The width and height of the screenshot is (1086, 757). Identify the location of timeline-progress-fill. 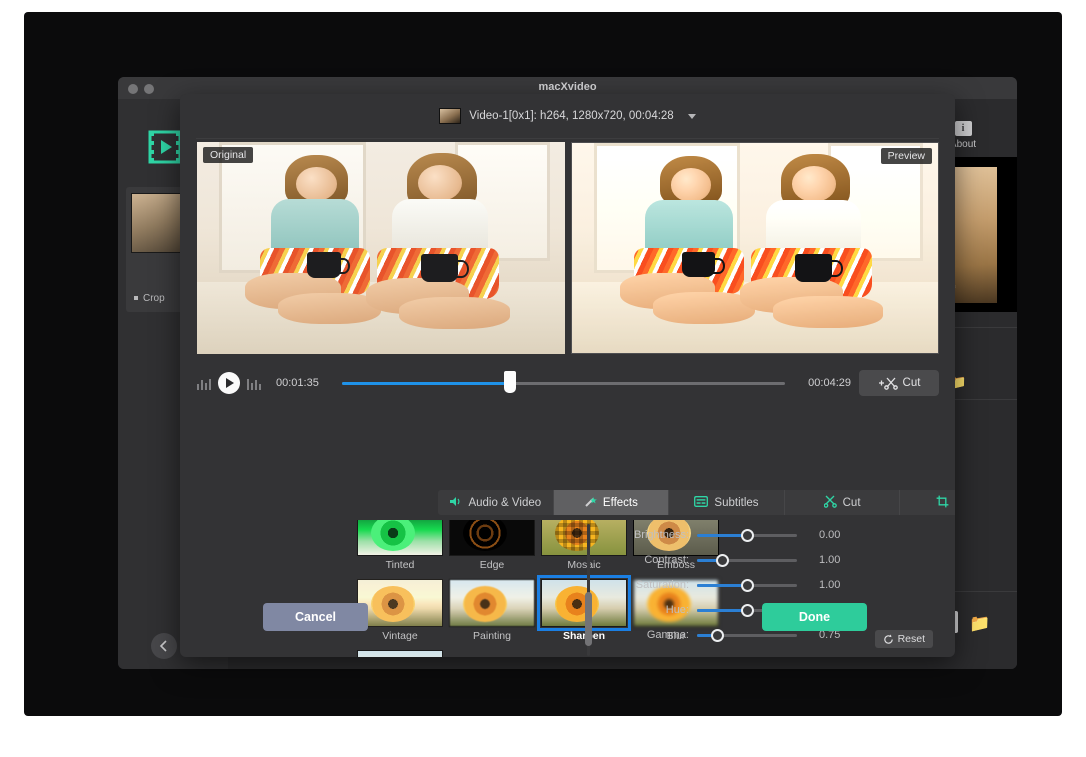
(426, 383).